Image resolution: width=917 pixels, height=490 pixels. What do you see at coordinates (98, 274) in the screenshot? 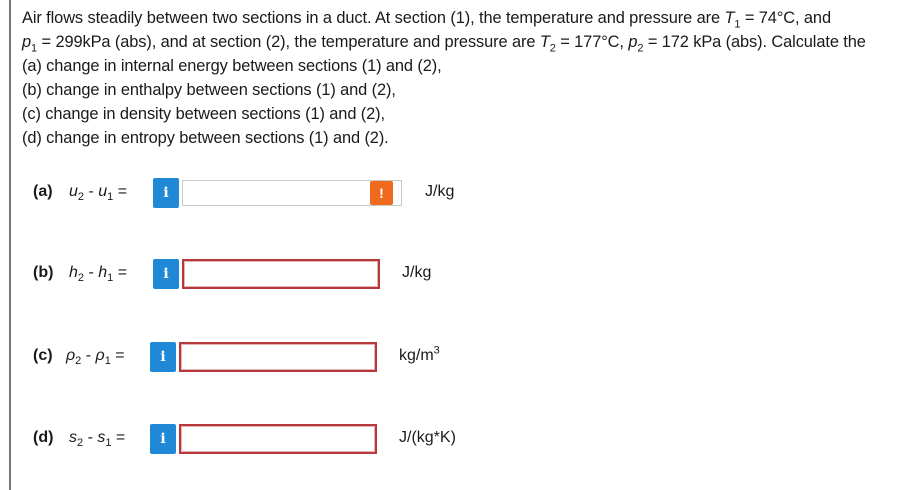
I see `expression-b: h2 - h1 =` at bounding box center [98, 274].